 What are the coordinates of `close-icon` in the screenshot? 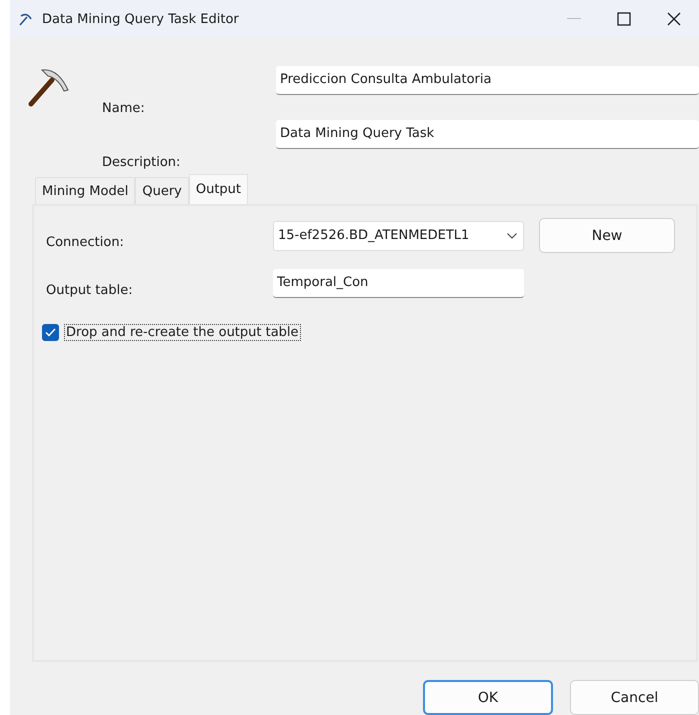 It's located at (674, 19).